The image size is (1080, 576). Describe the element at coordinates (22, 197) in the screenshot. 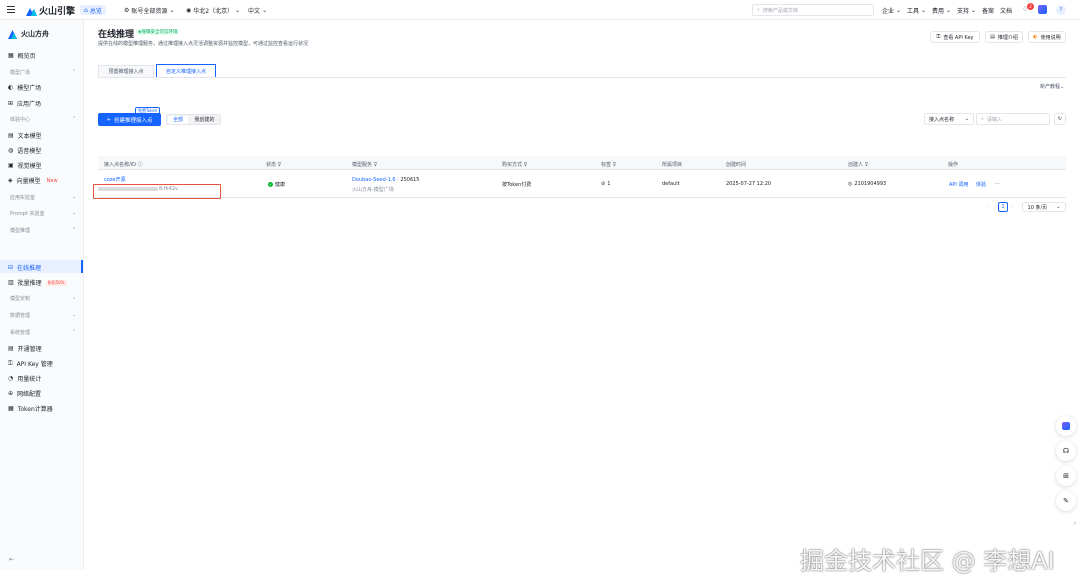

I see `sidebar-group-app-lab: 应用实验室` at that location.